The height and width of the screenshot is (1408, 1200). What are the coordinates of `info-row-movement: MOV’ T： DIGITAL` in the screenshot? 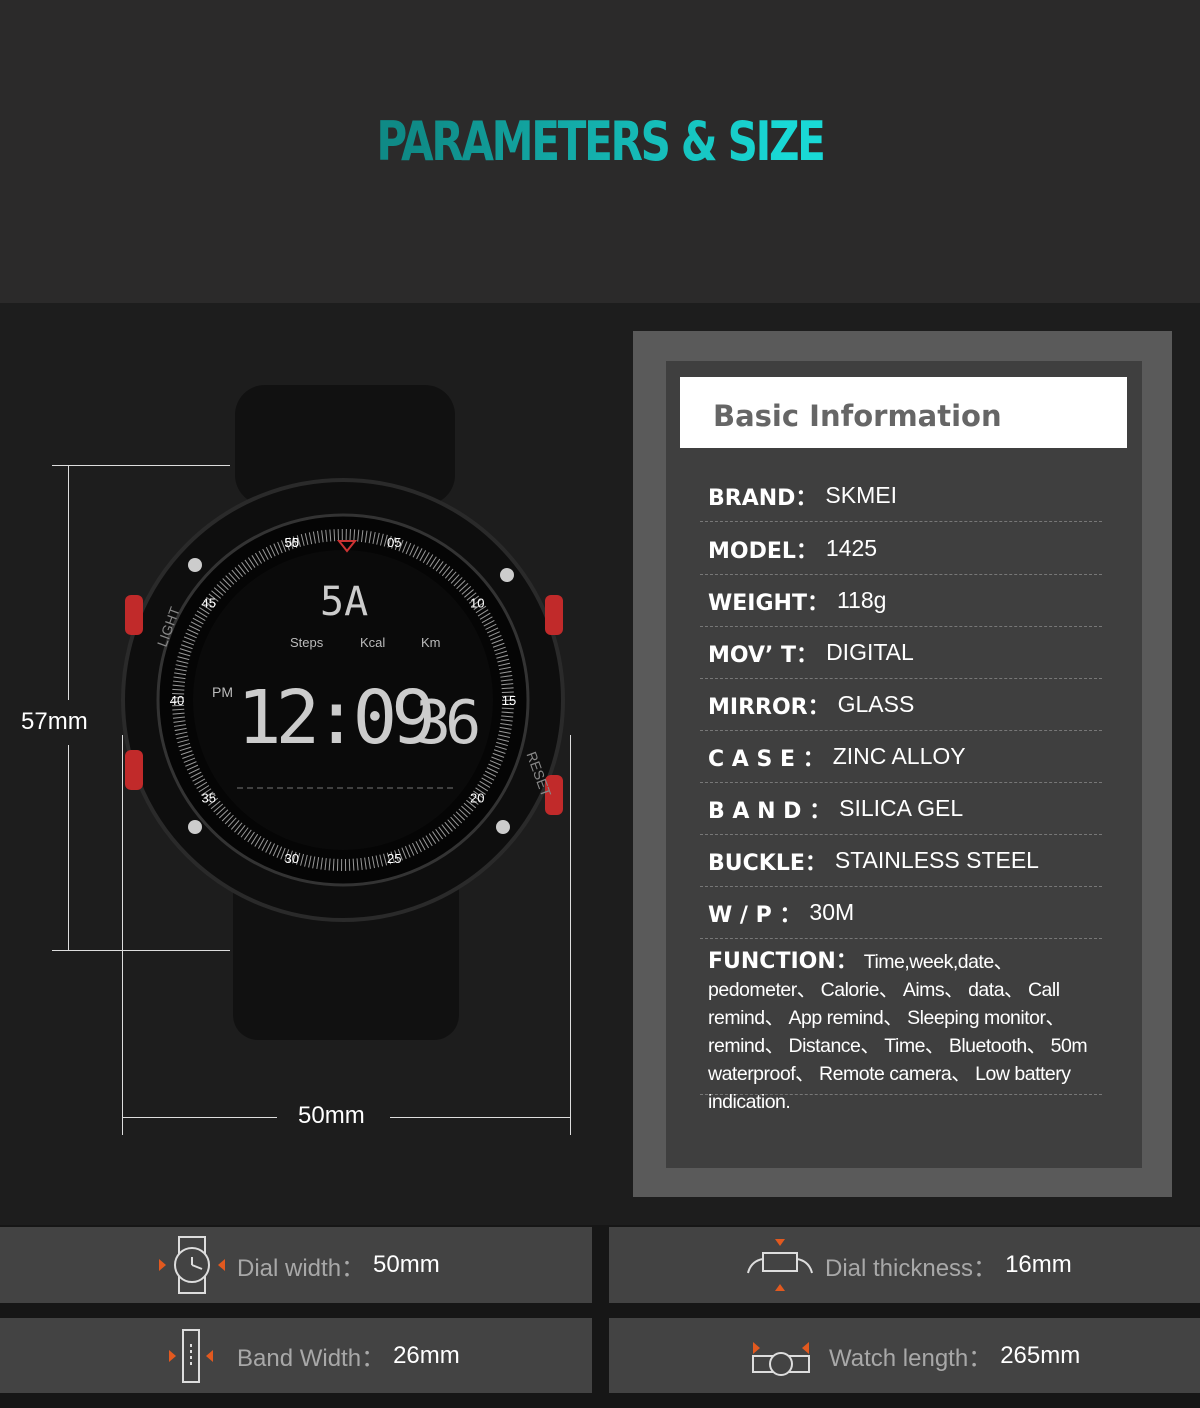 It's located at (901, 653).